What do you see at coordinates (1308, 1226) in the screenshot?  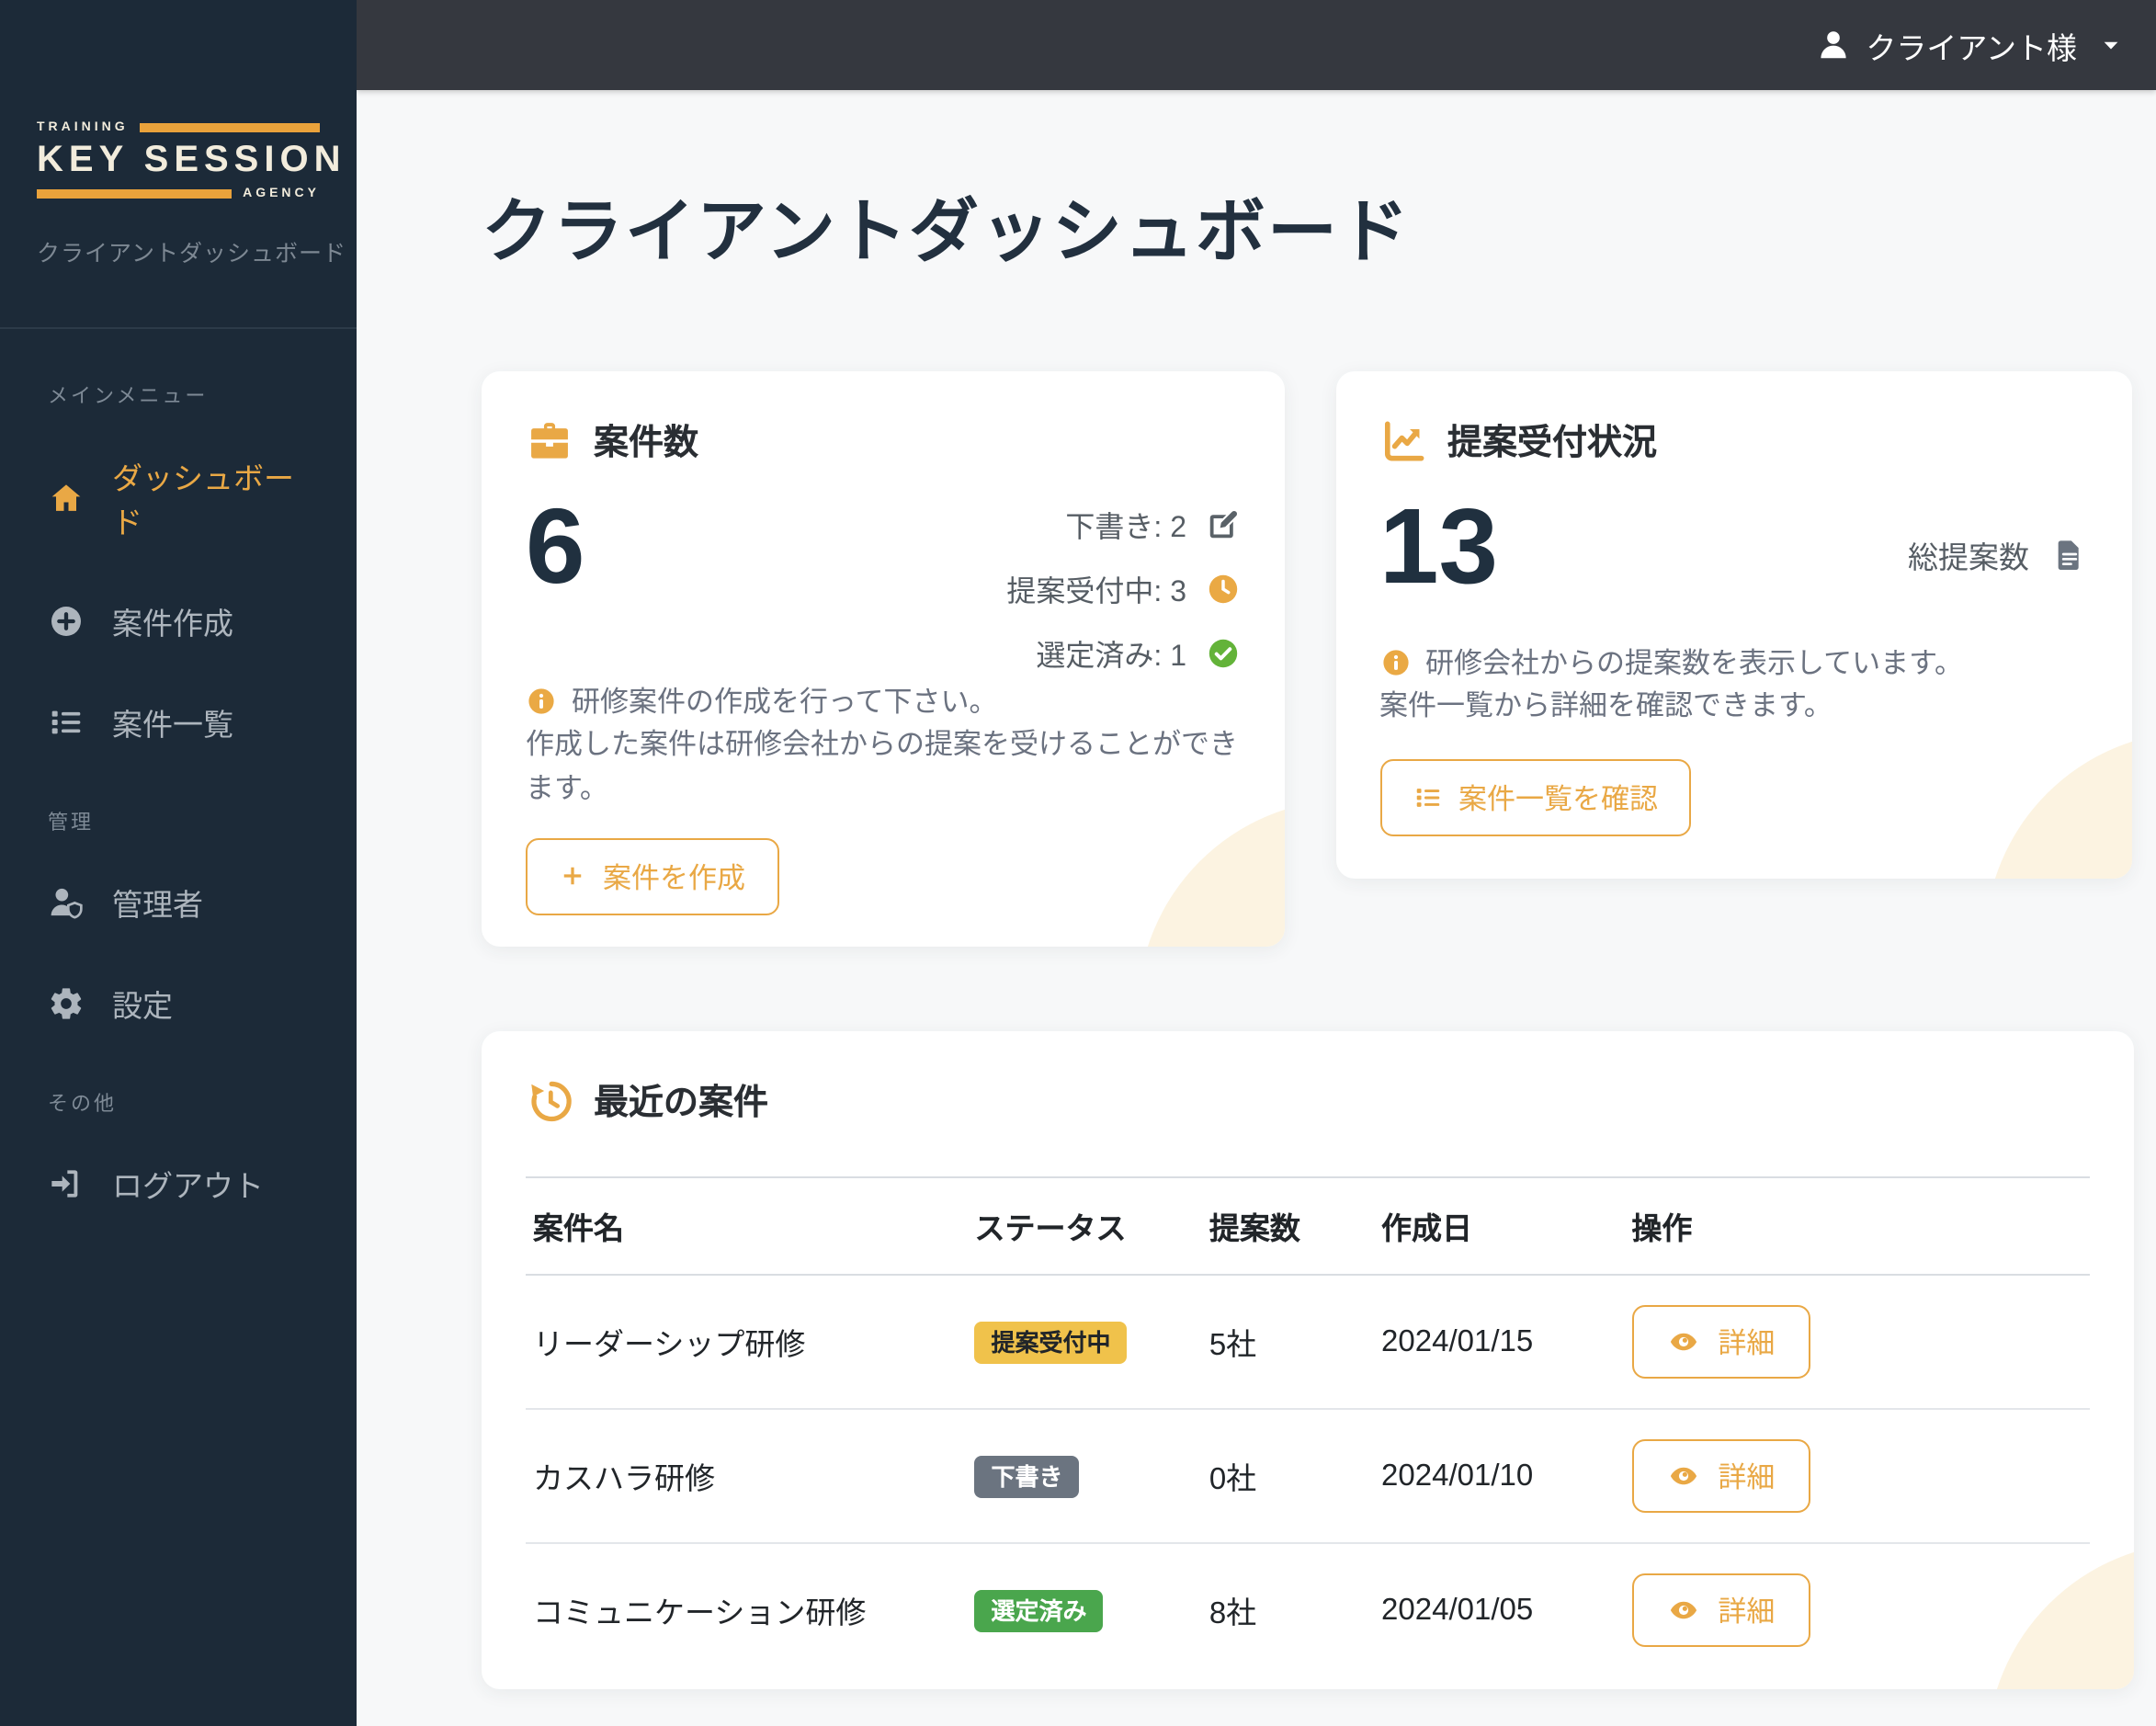 I see `table-header-row: 案件名 ステータス 提案数 作成日 操作` at bounding box center [1308, 1226].